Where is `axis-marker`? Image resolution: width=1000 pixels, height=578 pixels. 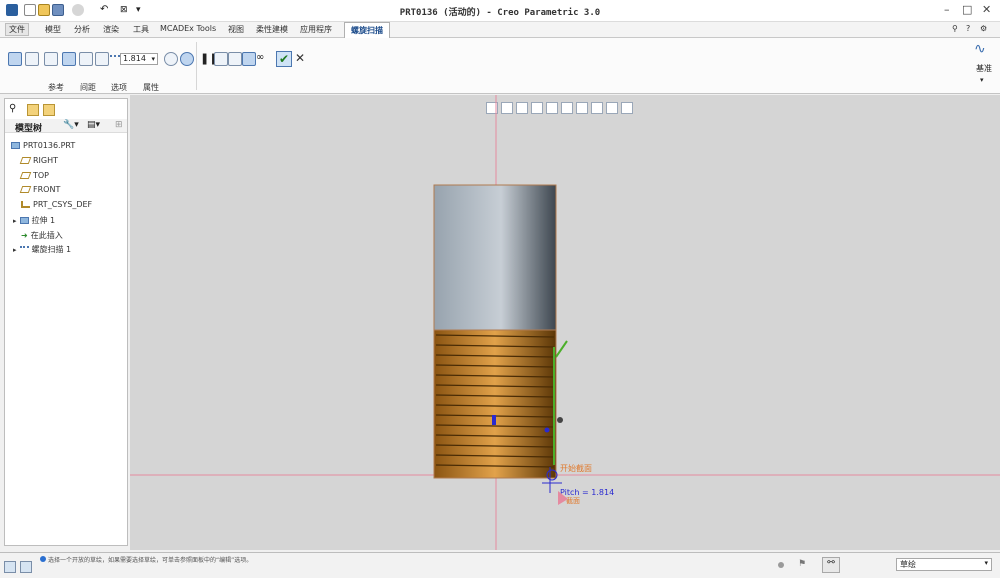
axis-marker is located at coordinates (494, 420).